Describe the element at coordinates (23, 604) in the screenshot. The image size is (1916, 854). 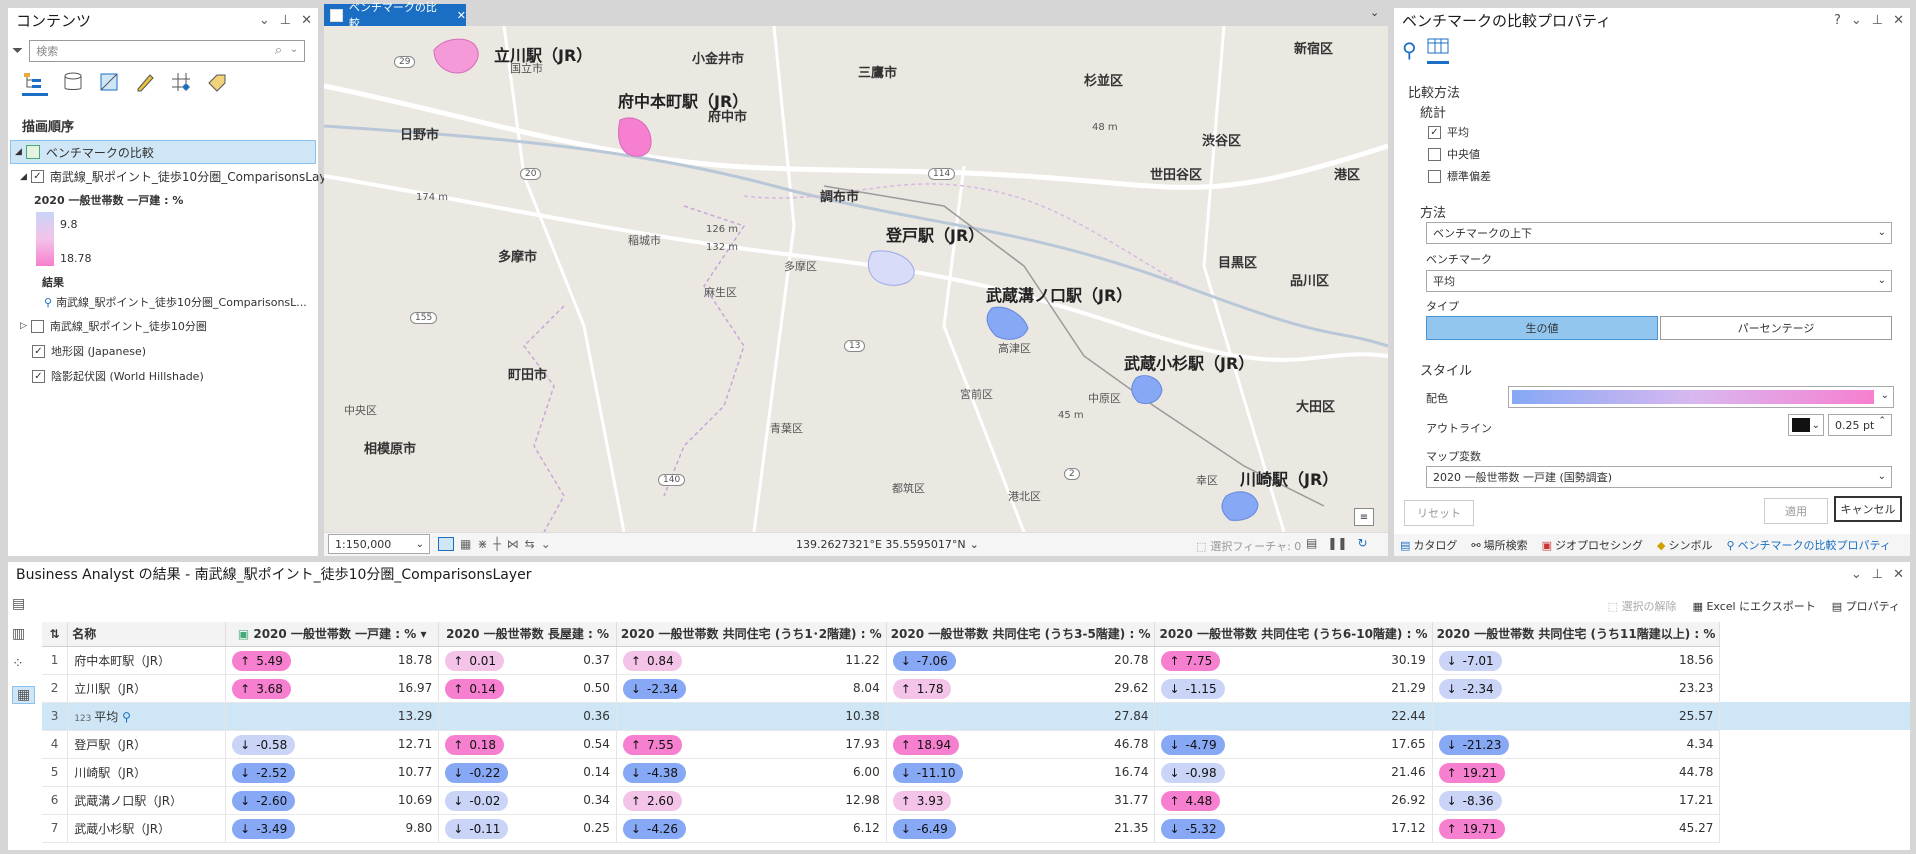
I see `report-icon: ▤` at that location.